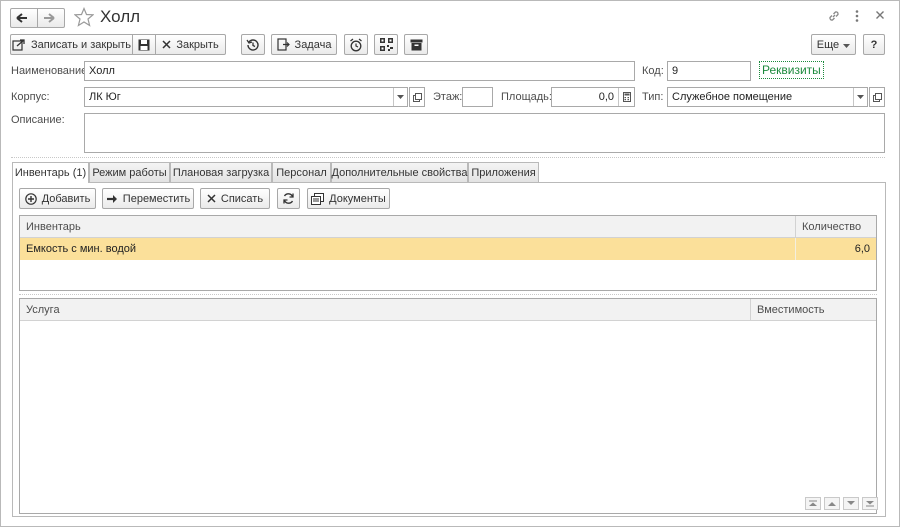 The width and height of the screenshot is (900, 527). What do you see at coordinates (448, 97) in the screenshot?
I see `floor-label: Этаж:` at bounding box center [448, 97].